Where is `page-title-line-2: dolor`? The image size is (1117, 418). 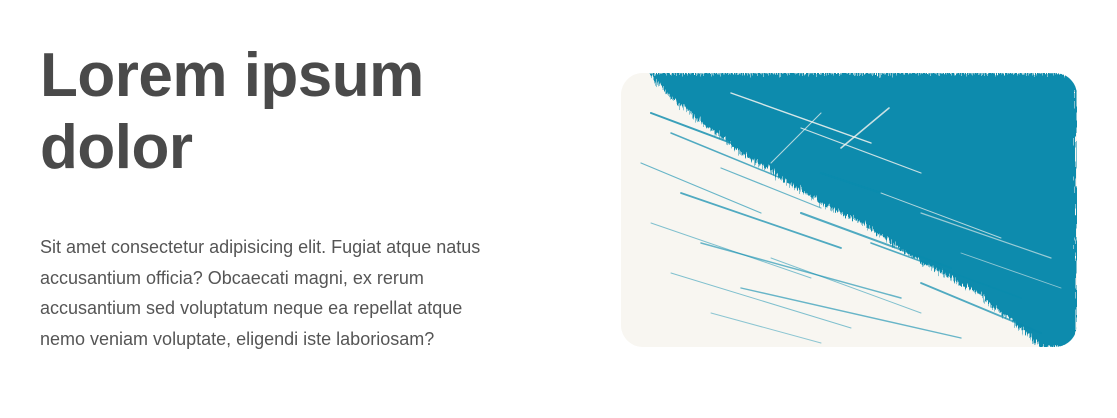
page-title-line-2: dolor is located at coordinates (116, 147).